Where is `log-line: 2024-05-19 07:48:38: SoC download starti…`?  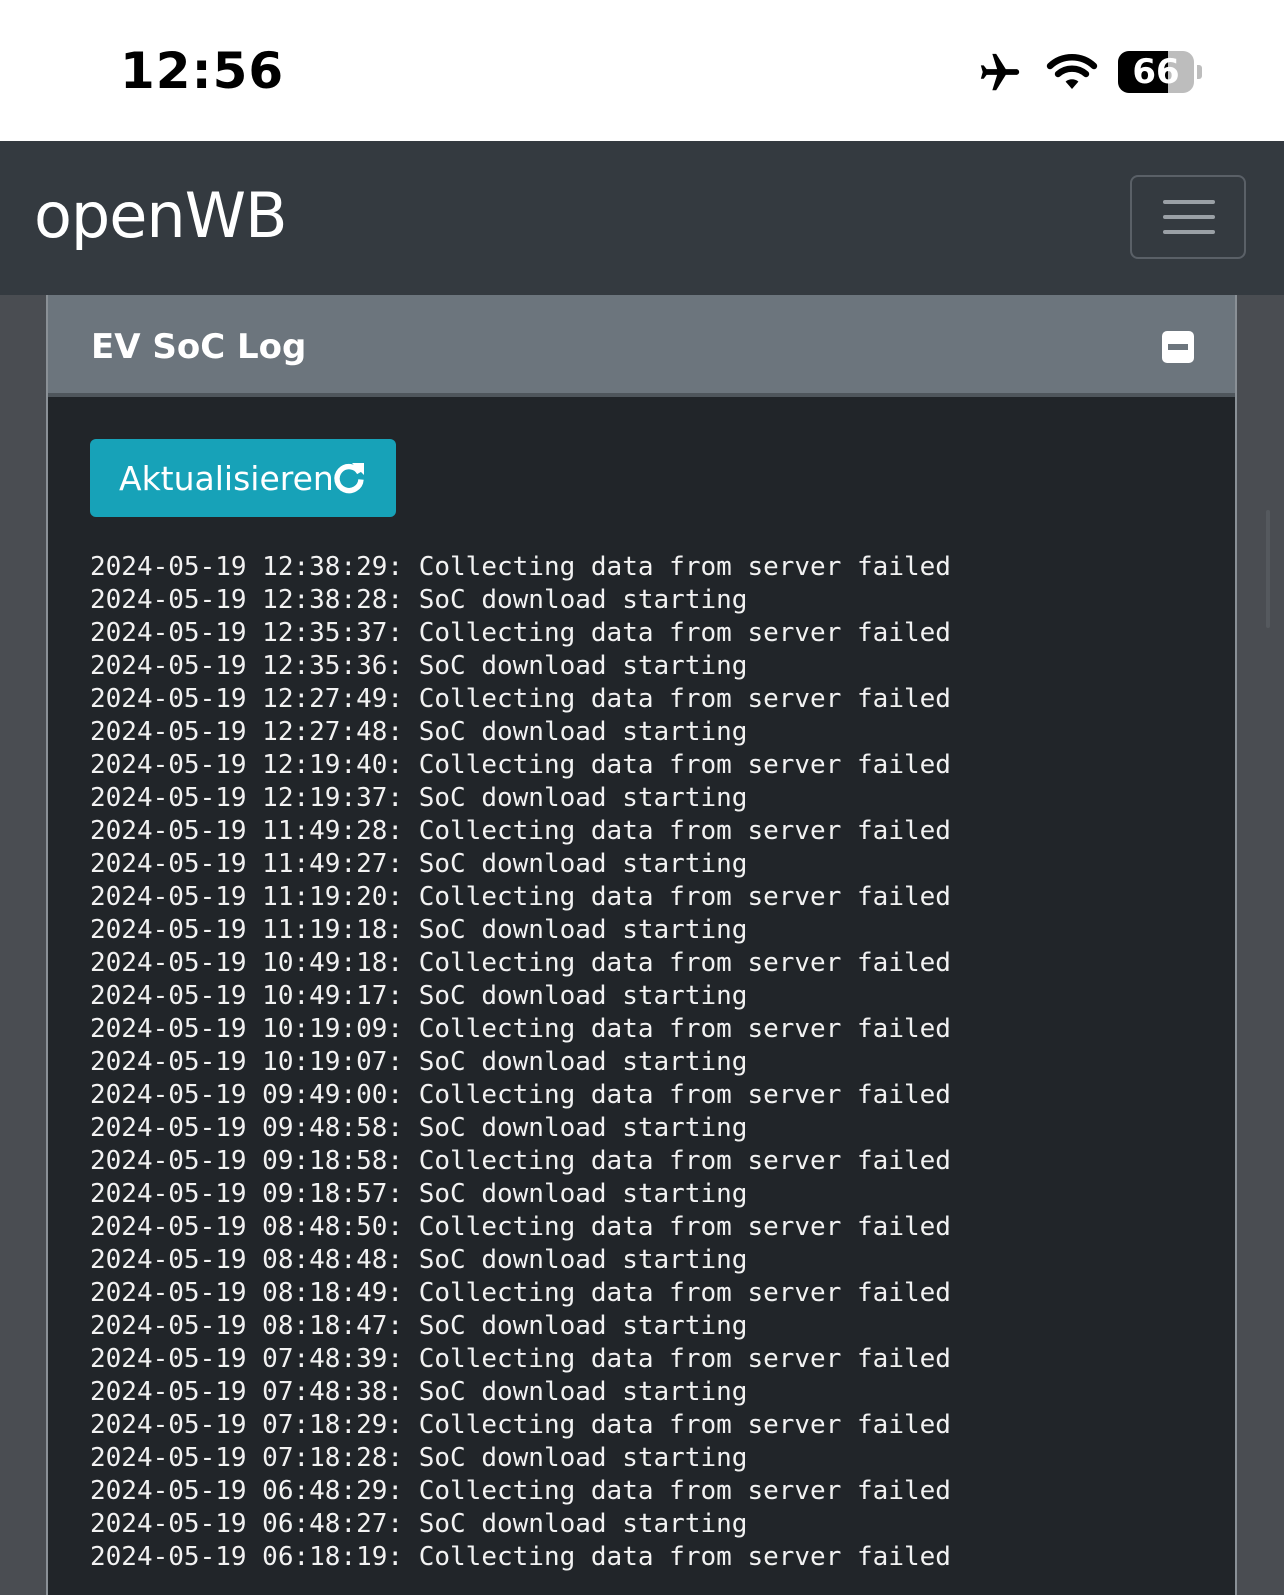 log-line: 2024-05-19 07:48:38: SoC download starti… is located at coordinates (419, 1392).